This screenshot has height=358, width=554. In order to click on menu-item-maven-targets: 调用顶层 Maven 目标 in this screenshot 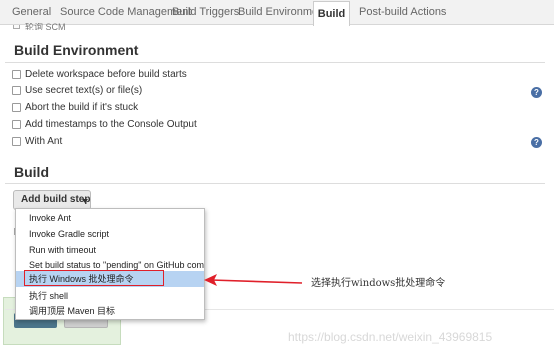, I will do `click(110, 311)`.